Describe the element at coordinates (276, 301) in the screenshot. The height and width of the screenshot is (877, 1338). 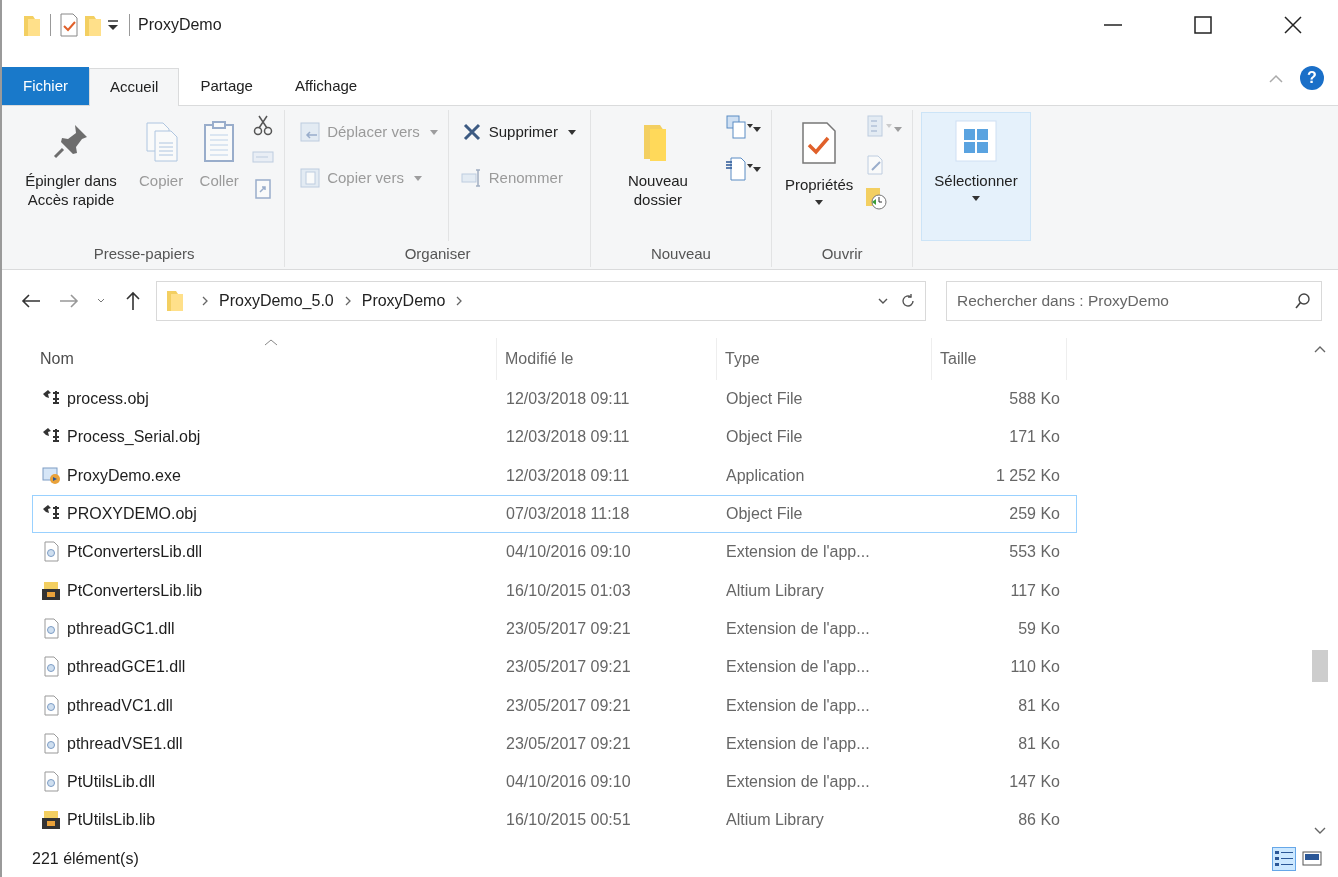
I see `breadcrumb-link: ProxyDemo_5.0` at that location.